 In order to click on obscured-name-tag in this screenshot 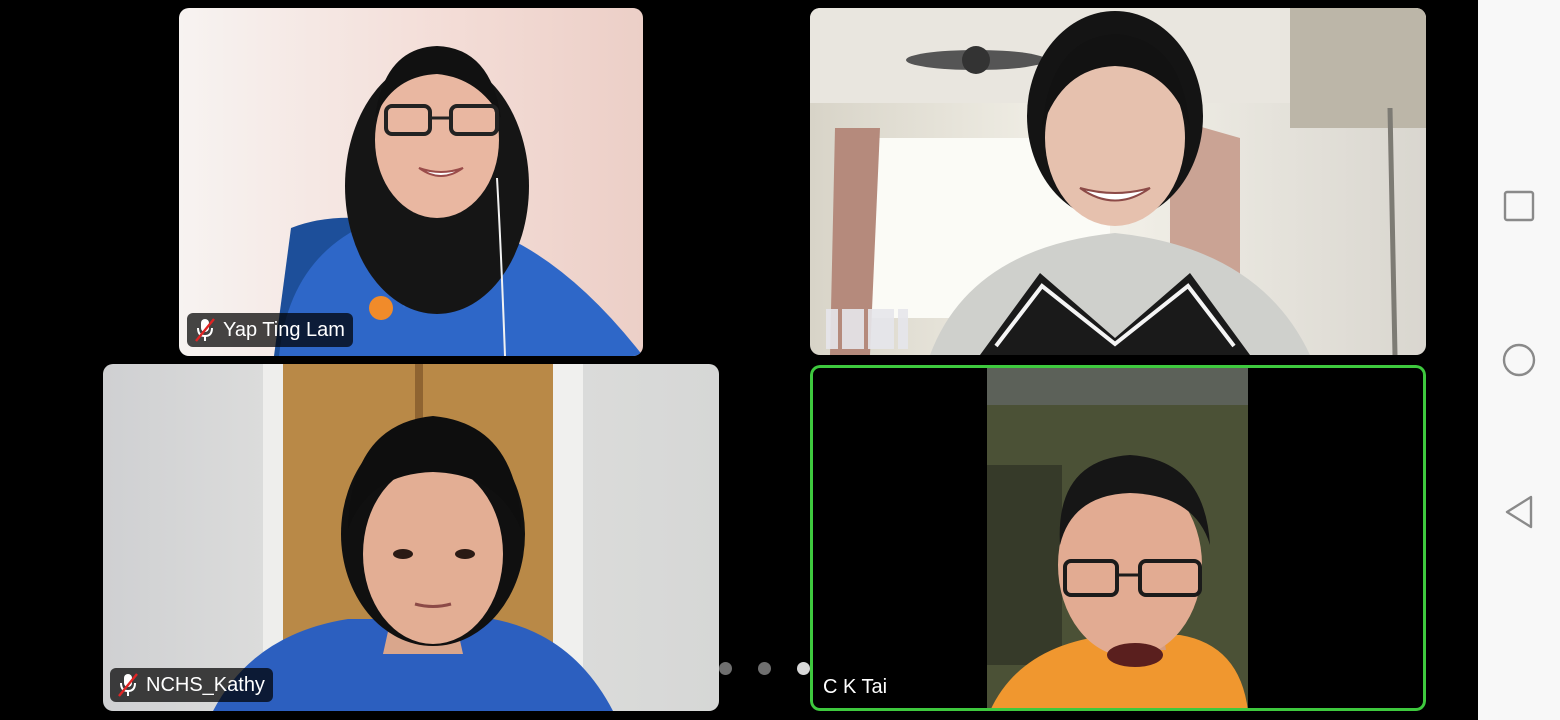, I will do `click(867, 329)`.